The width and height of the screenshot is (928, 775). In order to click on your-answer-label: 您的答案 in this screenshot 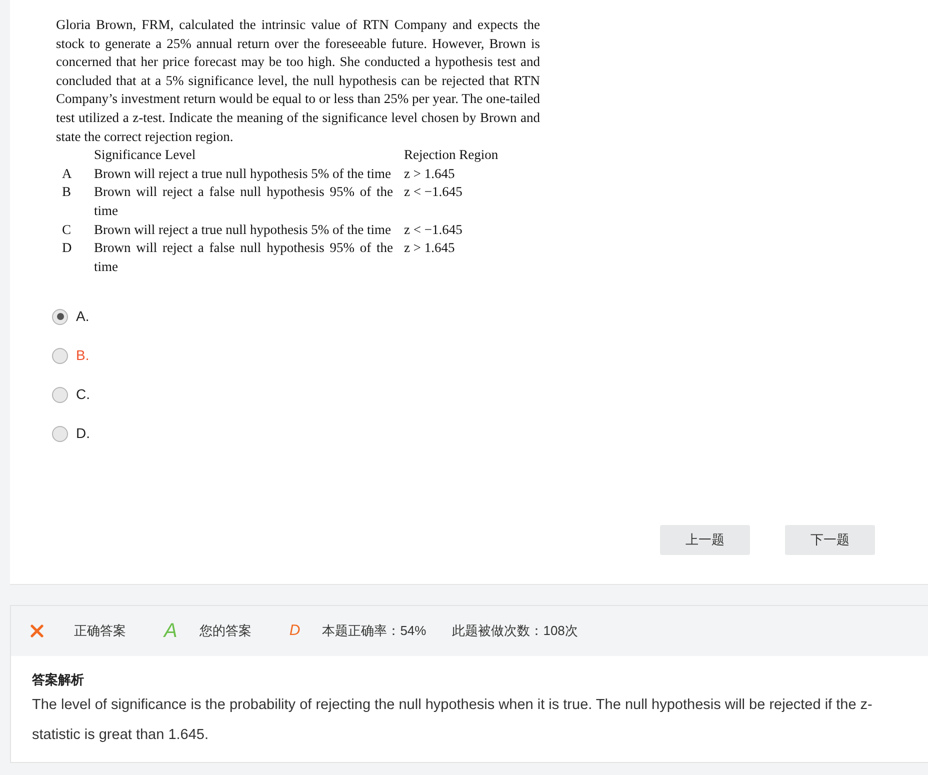, I will do `click(225, 631)`.